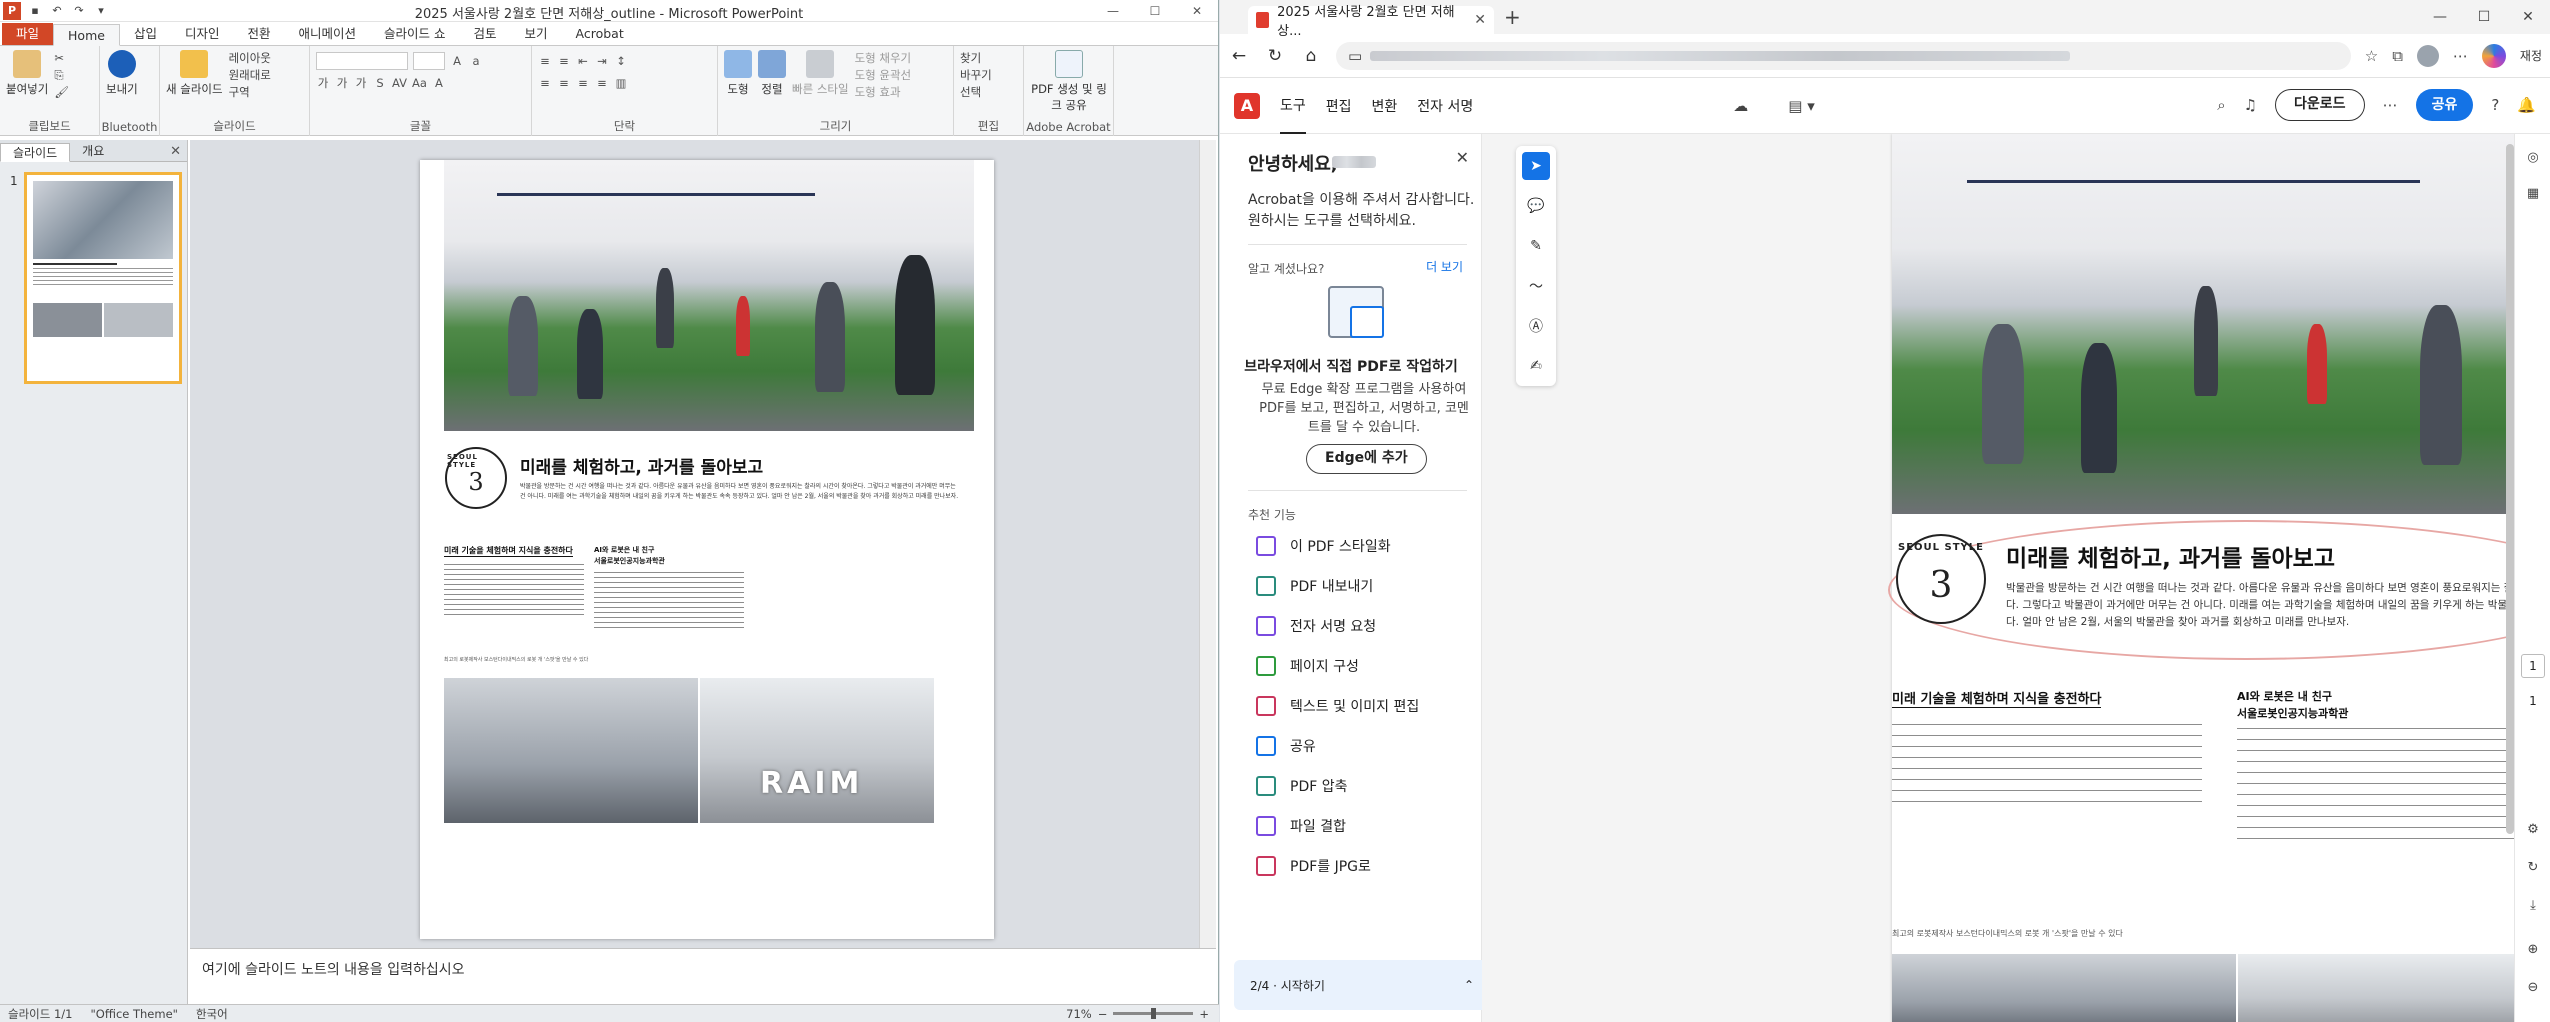  What do you see at coordinates (2221, 105) in the screenshot?
I see `search-icon: ⌕` at bounding box center [2221, 105].